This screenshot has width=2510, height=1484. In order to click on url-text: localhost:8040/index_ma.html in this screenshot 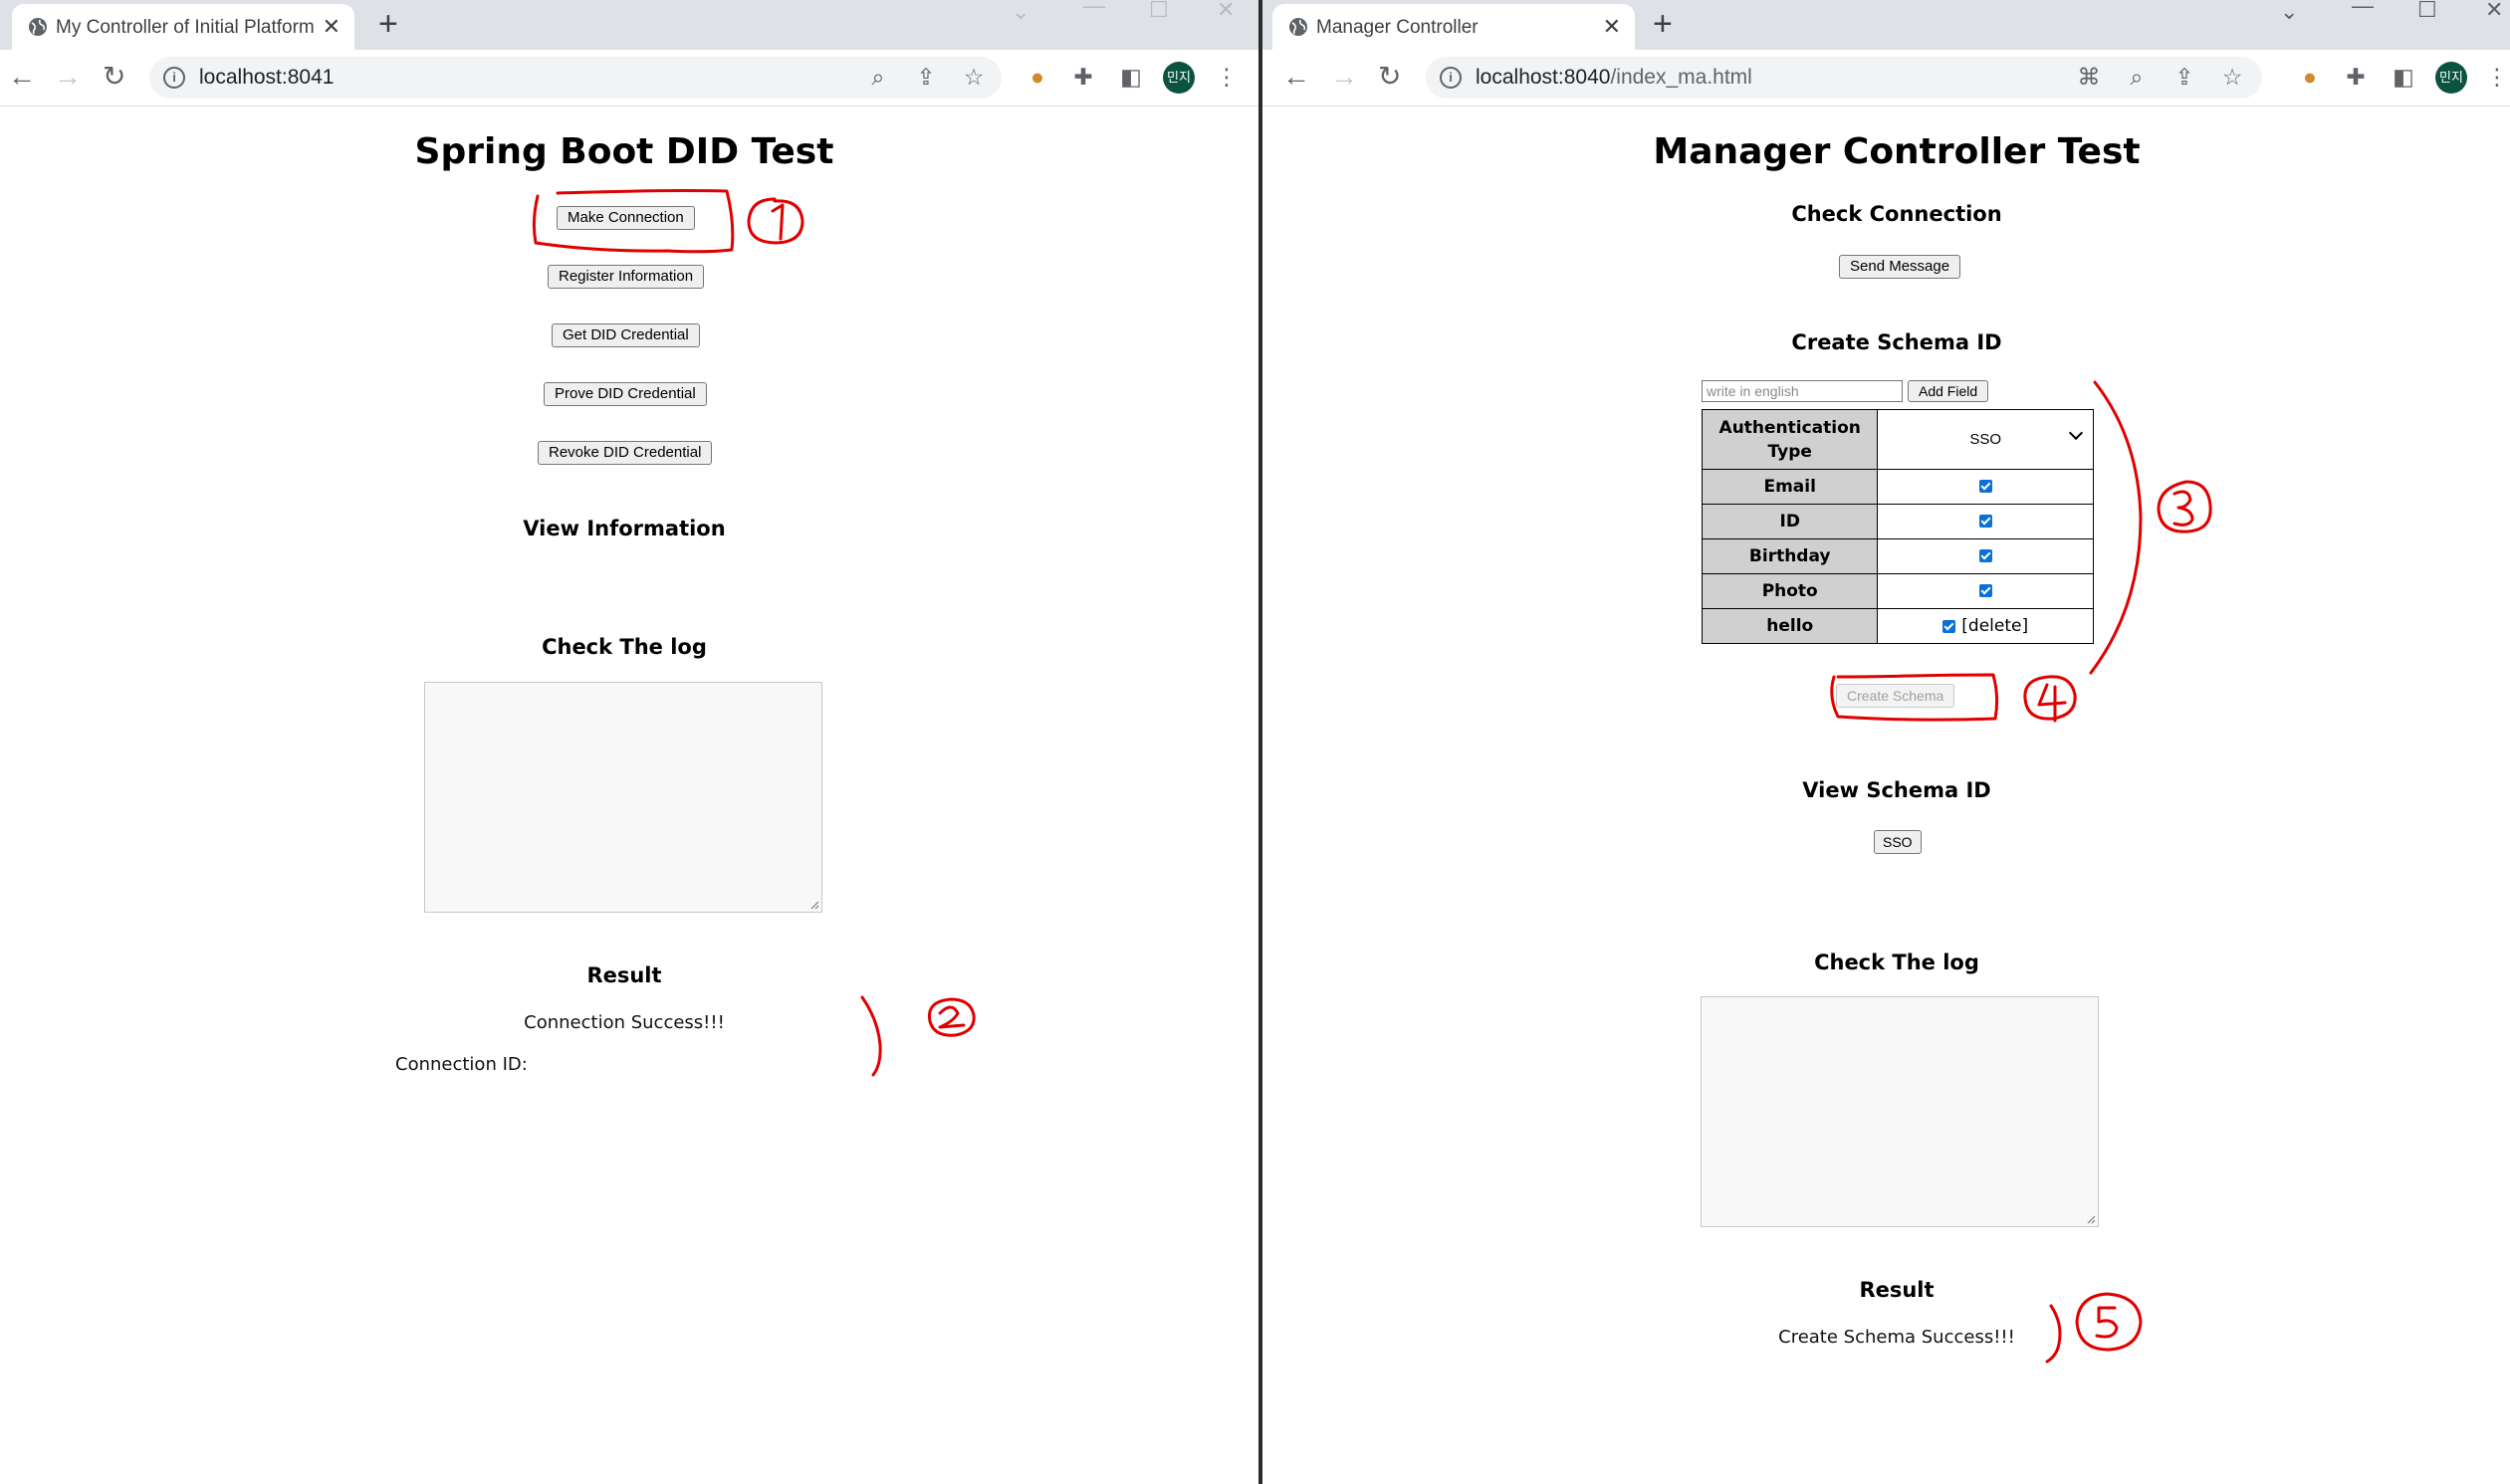, I will do `click(1614, 78)`.